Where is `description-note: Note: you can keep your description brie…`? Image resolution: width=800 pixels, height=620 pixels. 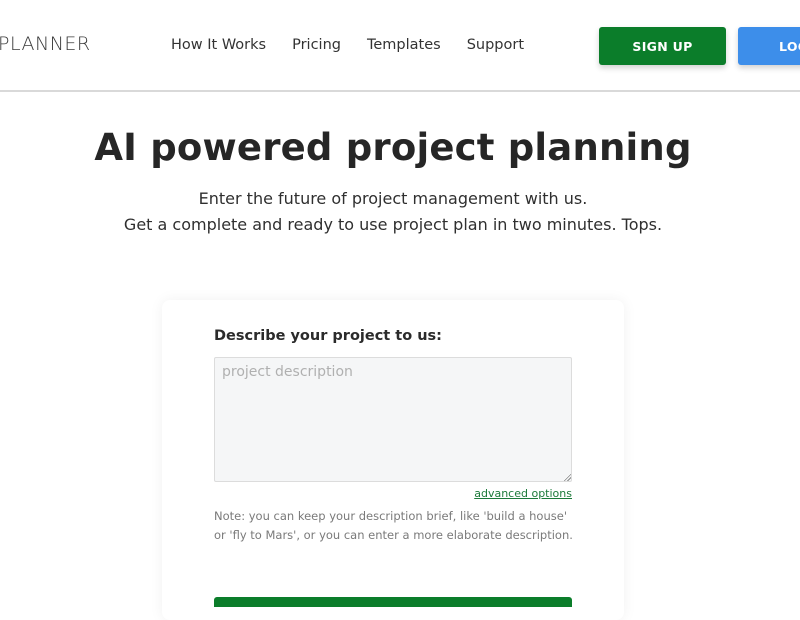
description-note: Note: you can keep your description brie… is located at coordinates (393, 525).